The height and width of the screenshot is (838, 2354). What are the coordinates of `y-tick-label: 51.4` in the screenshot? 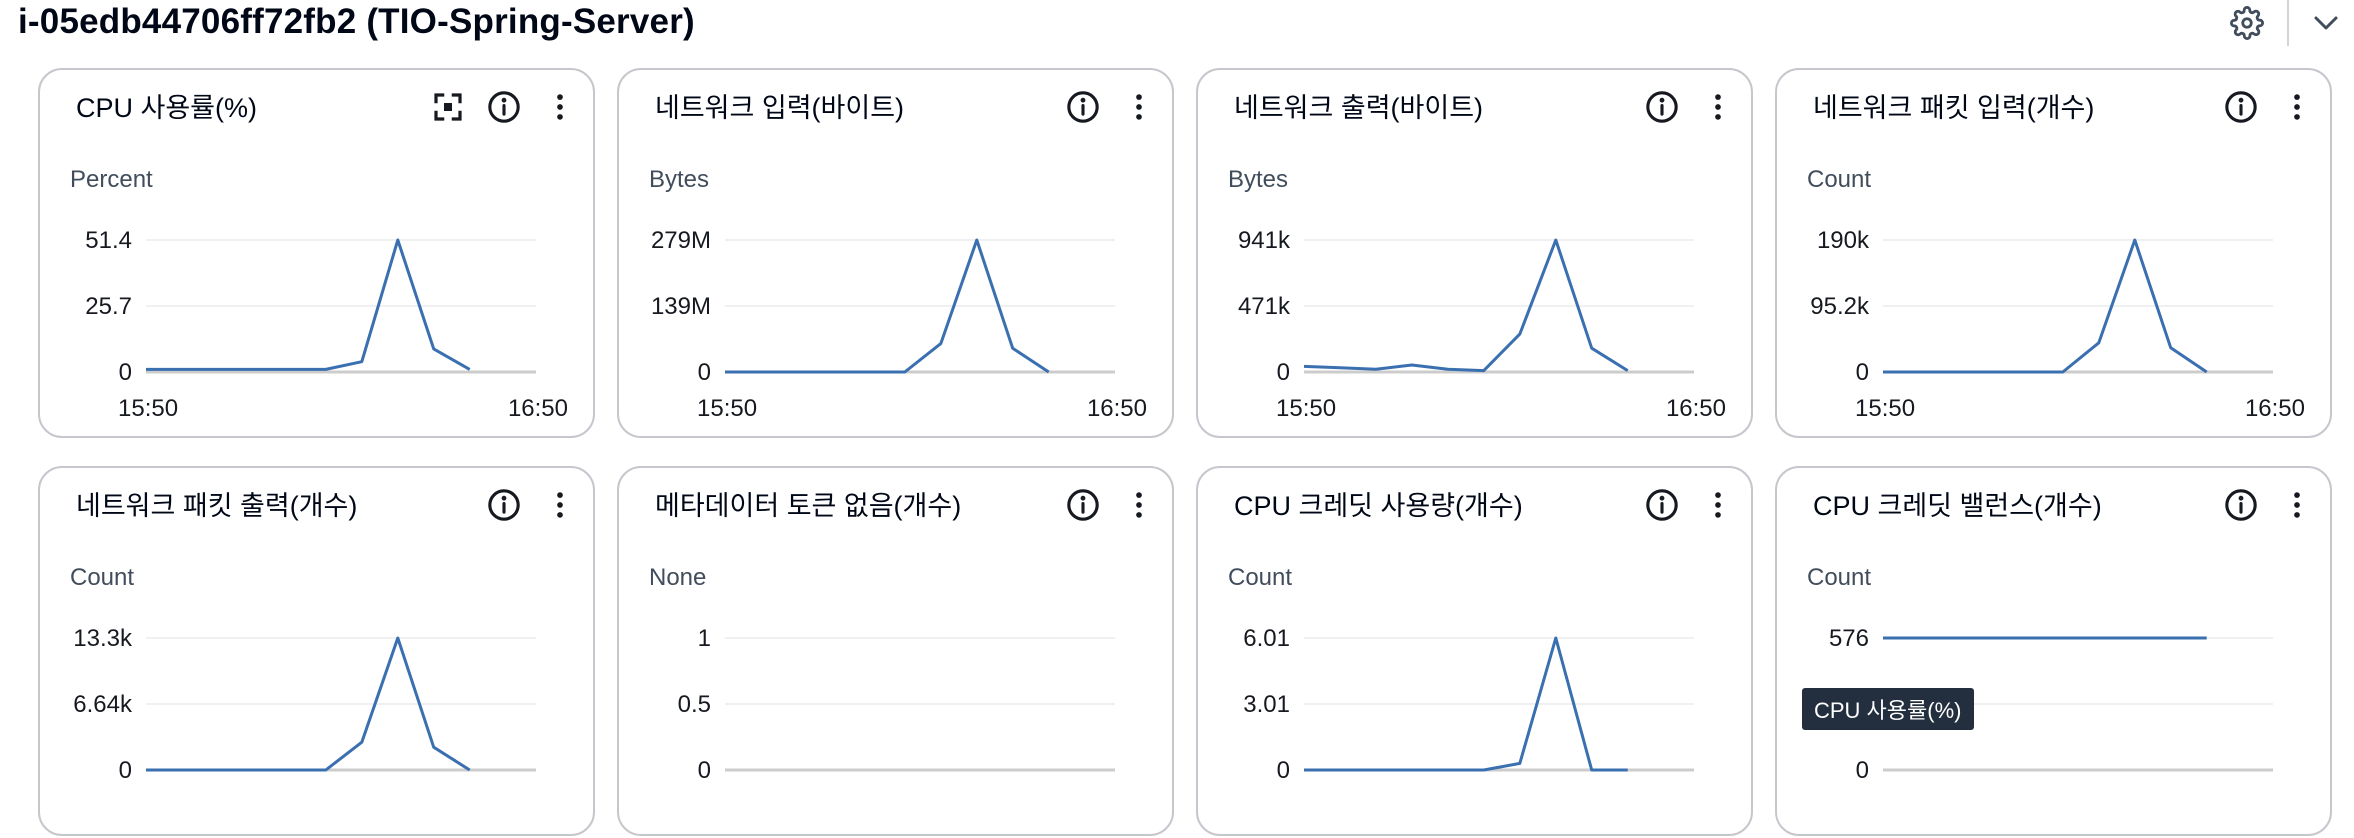 It's located at (108, 240).